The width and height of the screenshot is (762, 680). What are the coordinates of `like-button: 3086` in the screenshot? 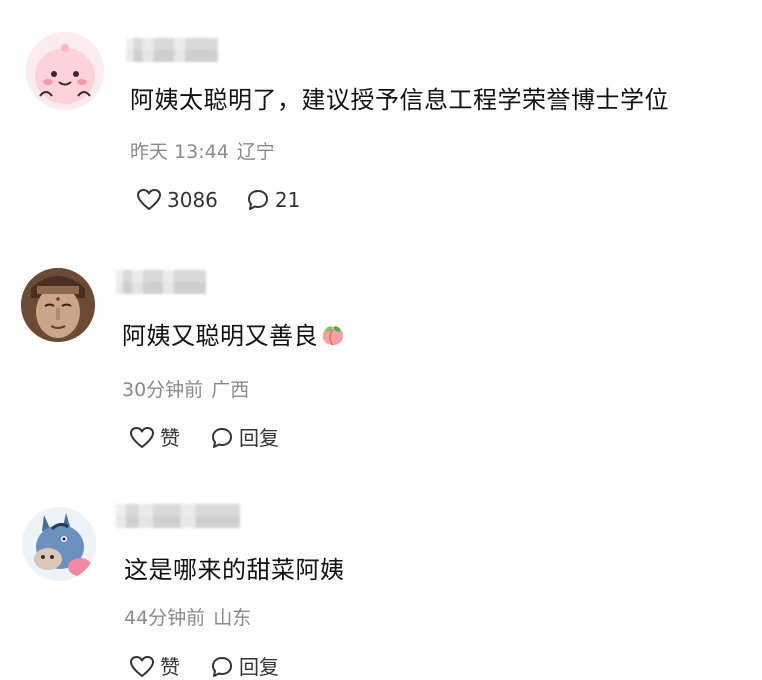 It's located at (177, 200).